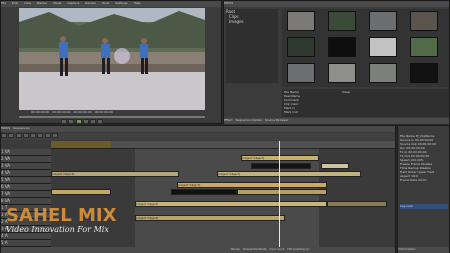  Describe the element at coordinates (228, 120) in the screenshot. I see `tab-effect: Effect` at that location.